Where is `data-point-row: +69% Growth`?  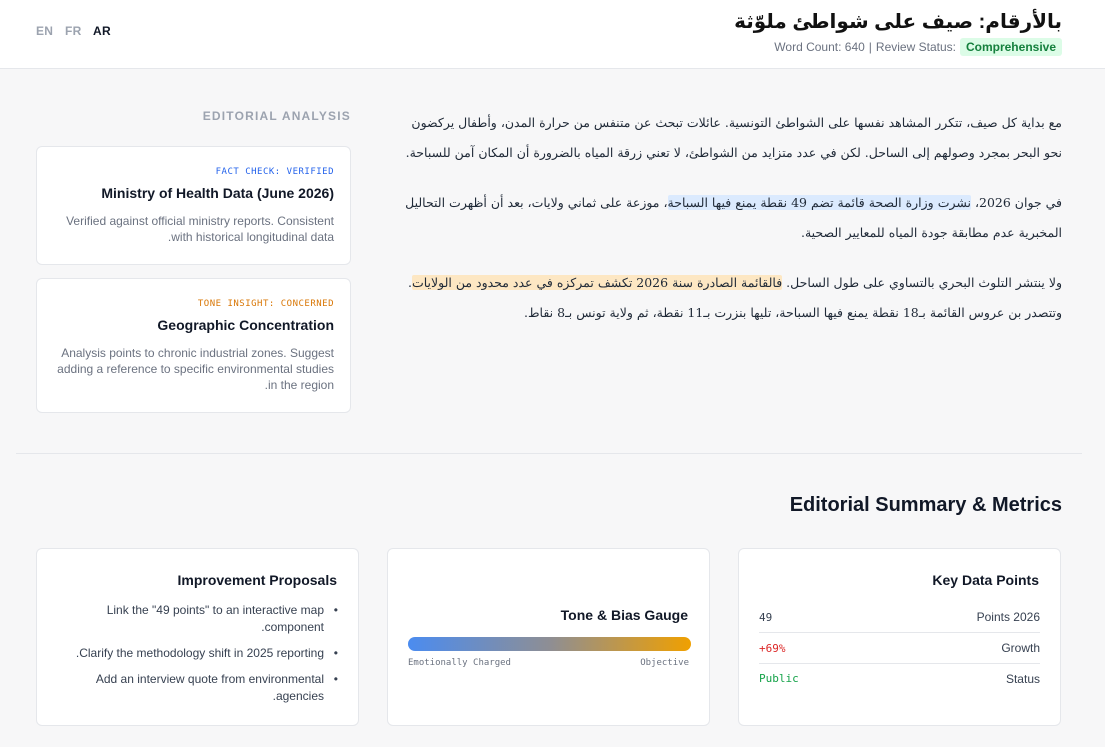
data-point-row: +69% Growth is located at coordinates (899, 648).